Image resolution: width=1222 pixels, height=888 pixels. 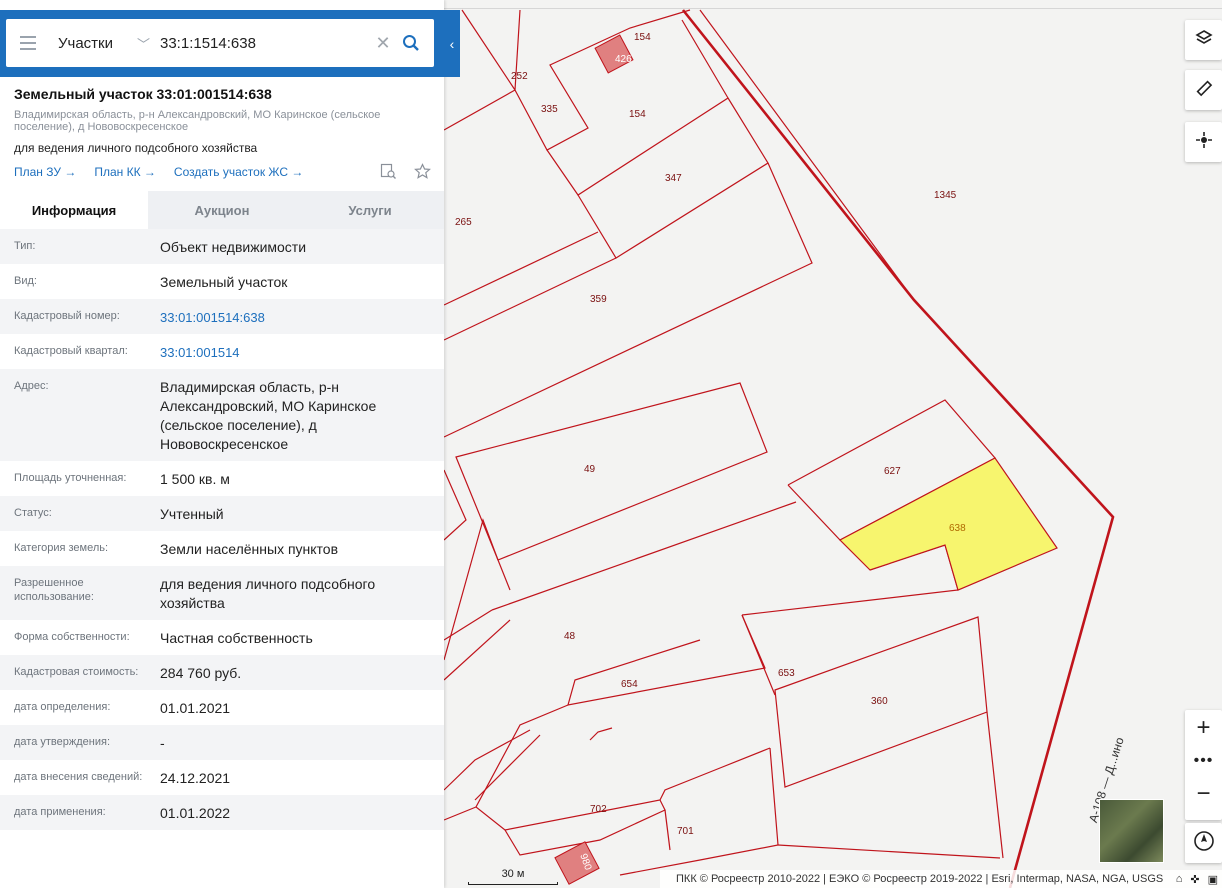 I want to click on row-value: -, so click(x=162, y=743).